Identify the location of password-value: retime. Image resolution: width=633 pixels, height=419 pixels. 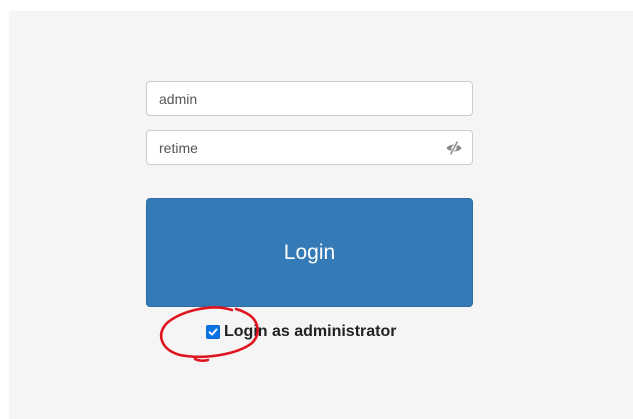
(178, 147).